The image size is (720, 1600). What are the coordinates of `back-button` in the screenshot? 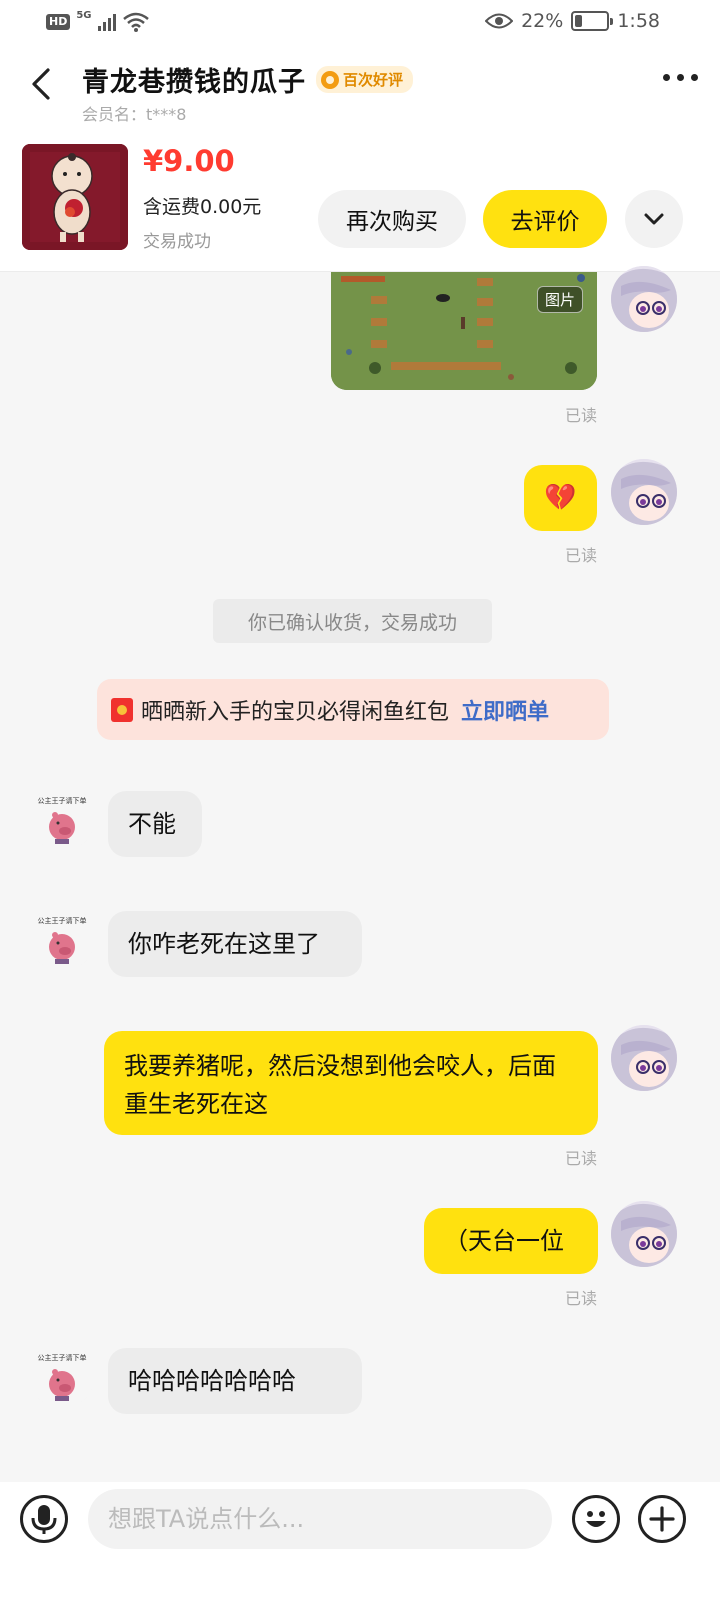 It's located at (43, 84).